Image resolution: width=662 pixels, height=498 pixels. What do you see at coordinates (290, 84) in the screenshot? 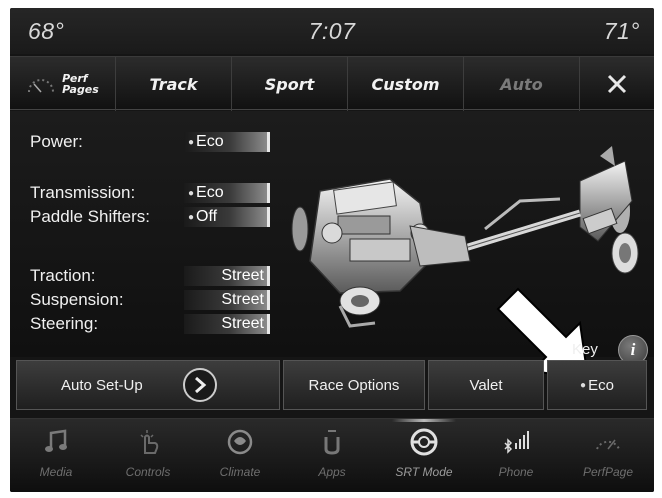
I see `tab-sport: Sport` at bounding box center [290, 84].